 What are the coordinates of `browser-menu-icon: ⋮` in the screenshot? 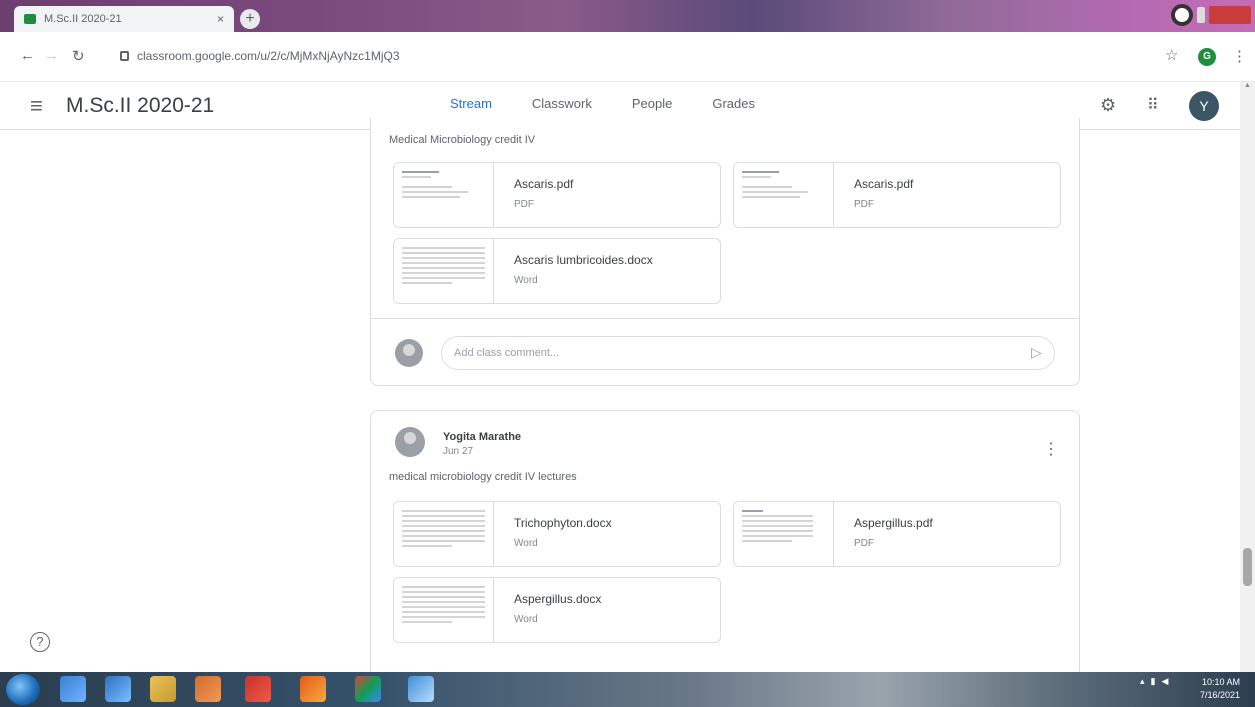 It's located at (1239, 56).